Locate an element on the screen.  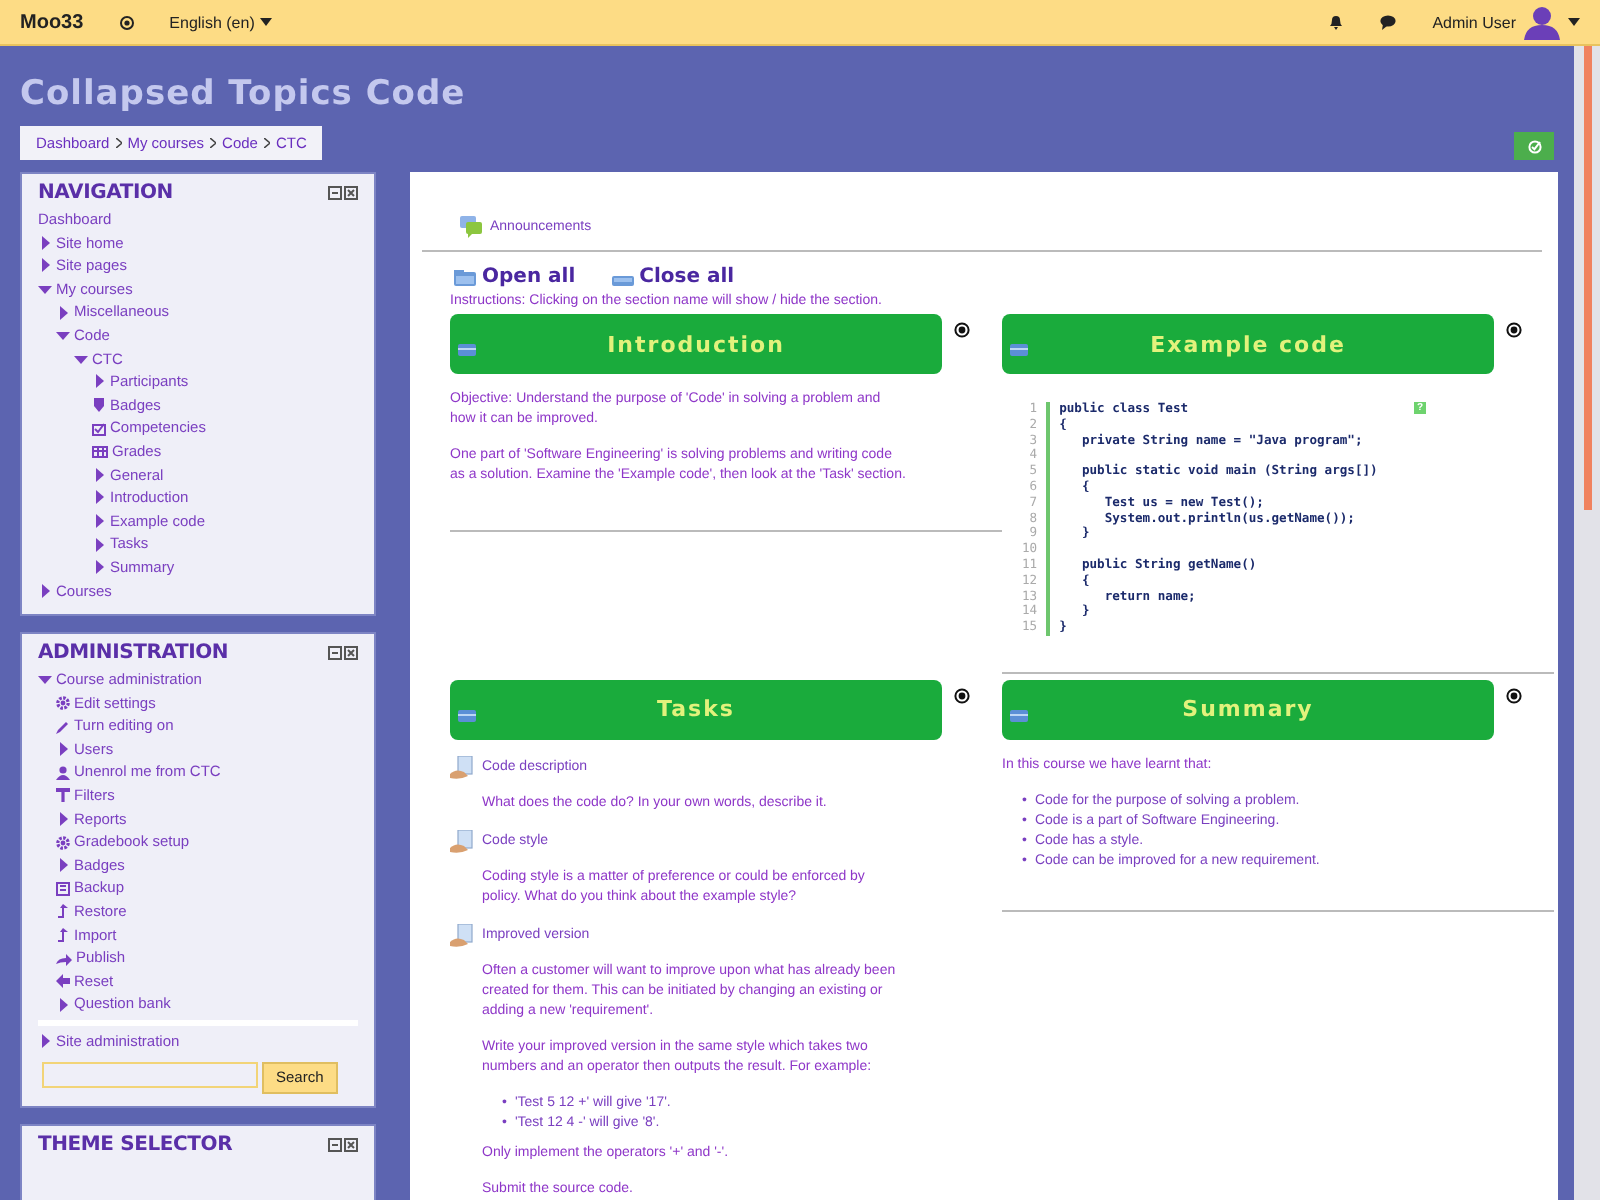
close-all-link: Close all is located at coordinates (673, 277).